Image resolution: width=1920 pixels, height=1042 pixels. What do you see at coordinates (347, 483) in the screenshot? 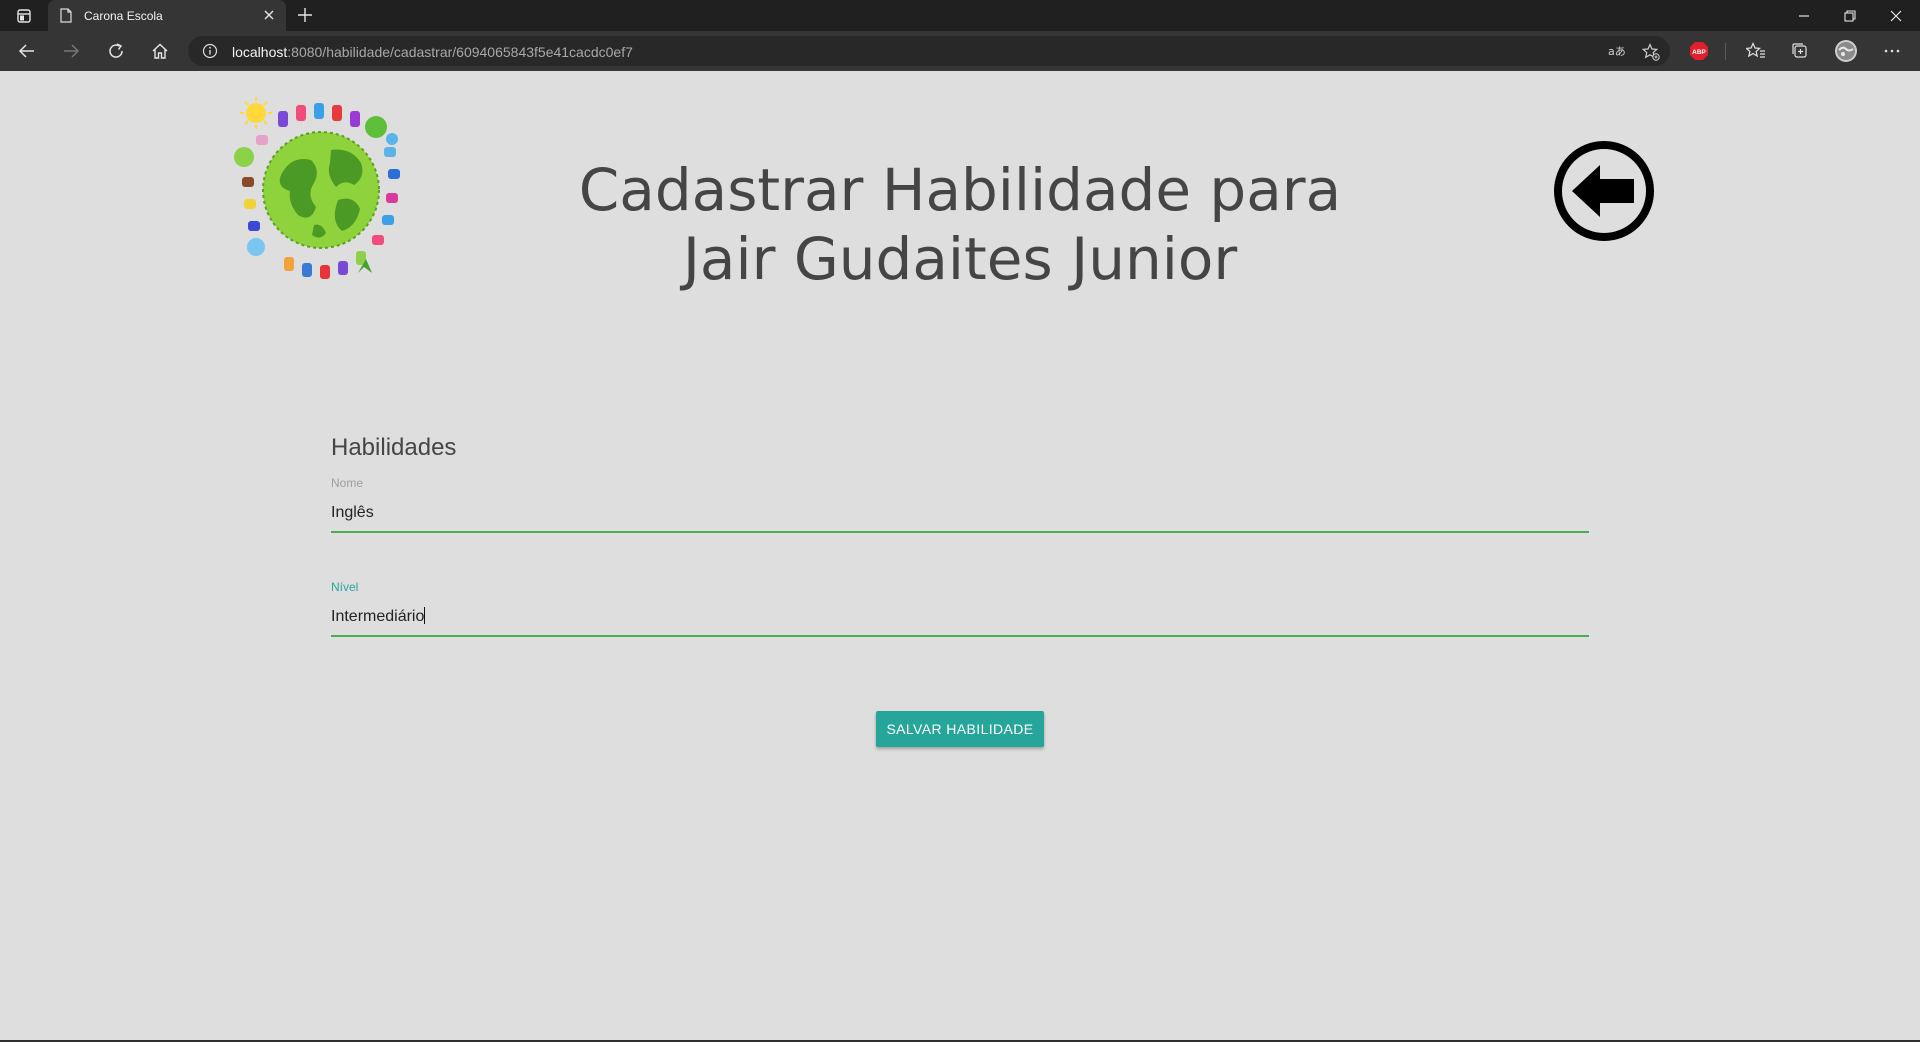
I see `nome-label: Nome` at bounding box center [347, 483].